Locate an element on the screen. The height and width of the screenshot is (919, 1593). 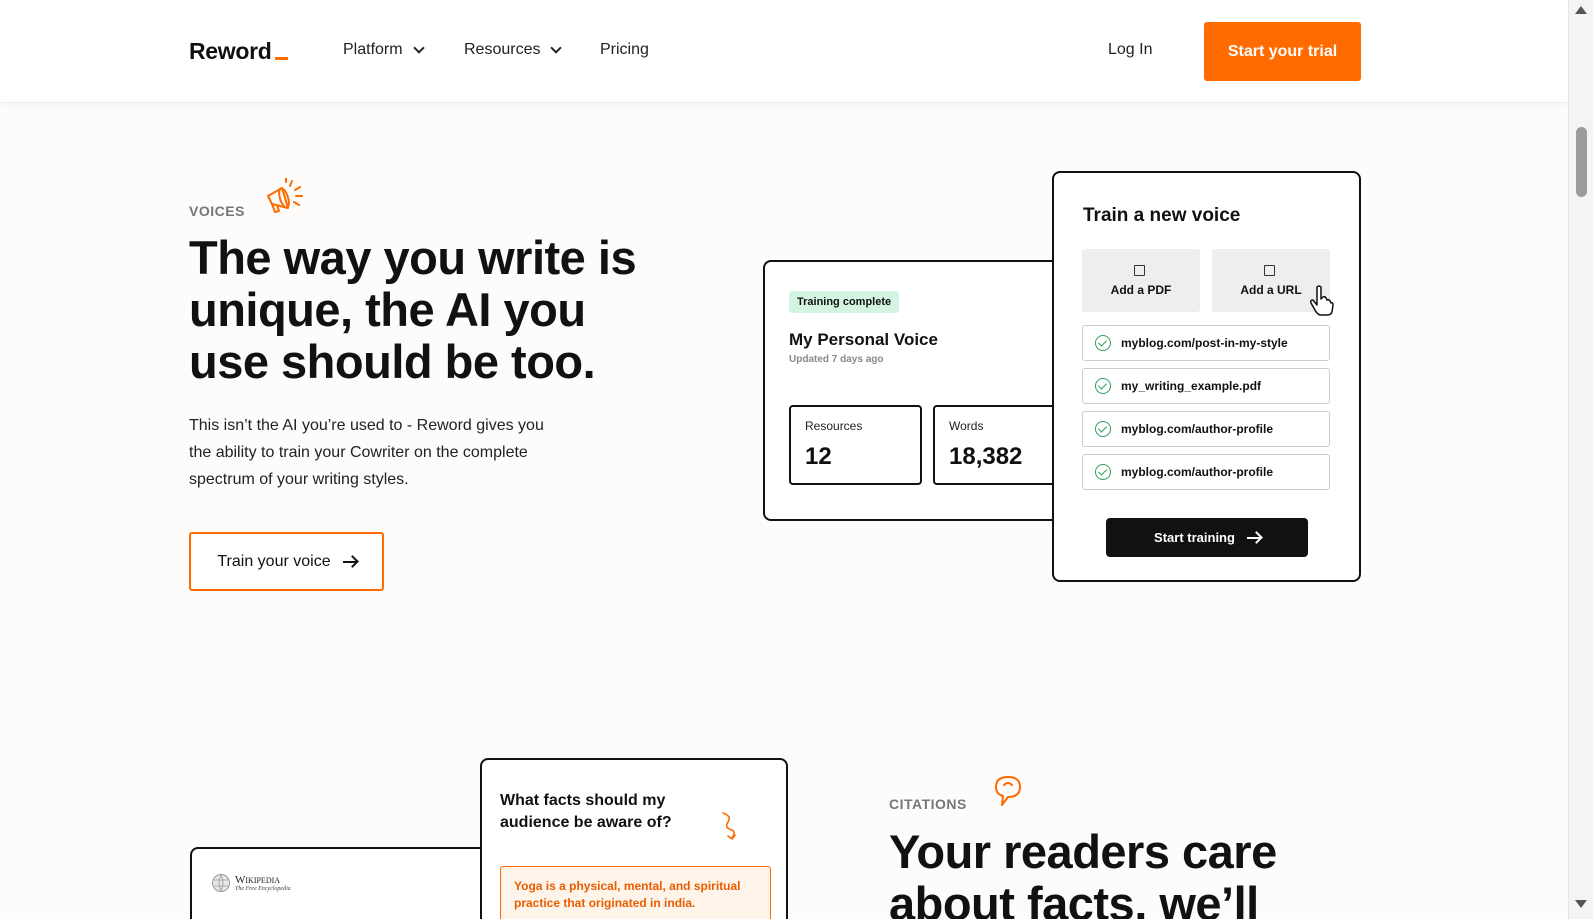
logo: Reword is located at coordinates (238, 51).